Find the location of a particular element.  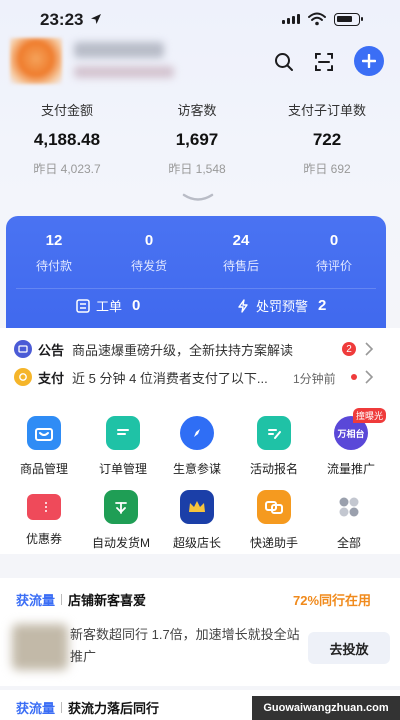

tool-event-signup: 活动报名 is located at coordinates (274, 446).